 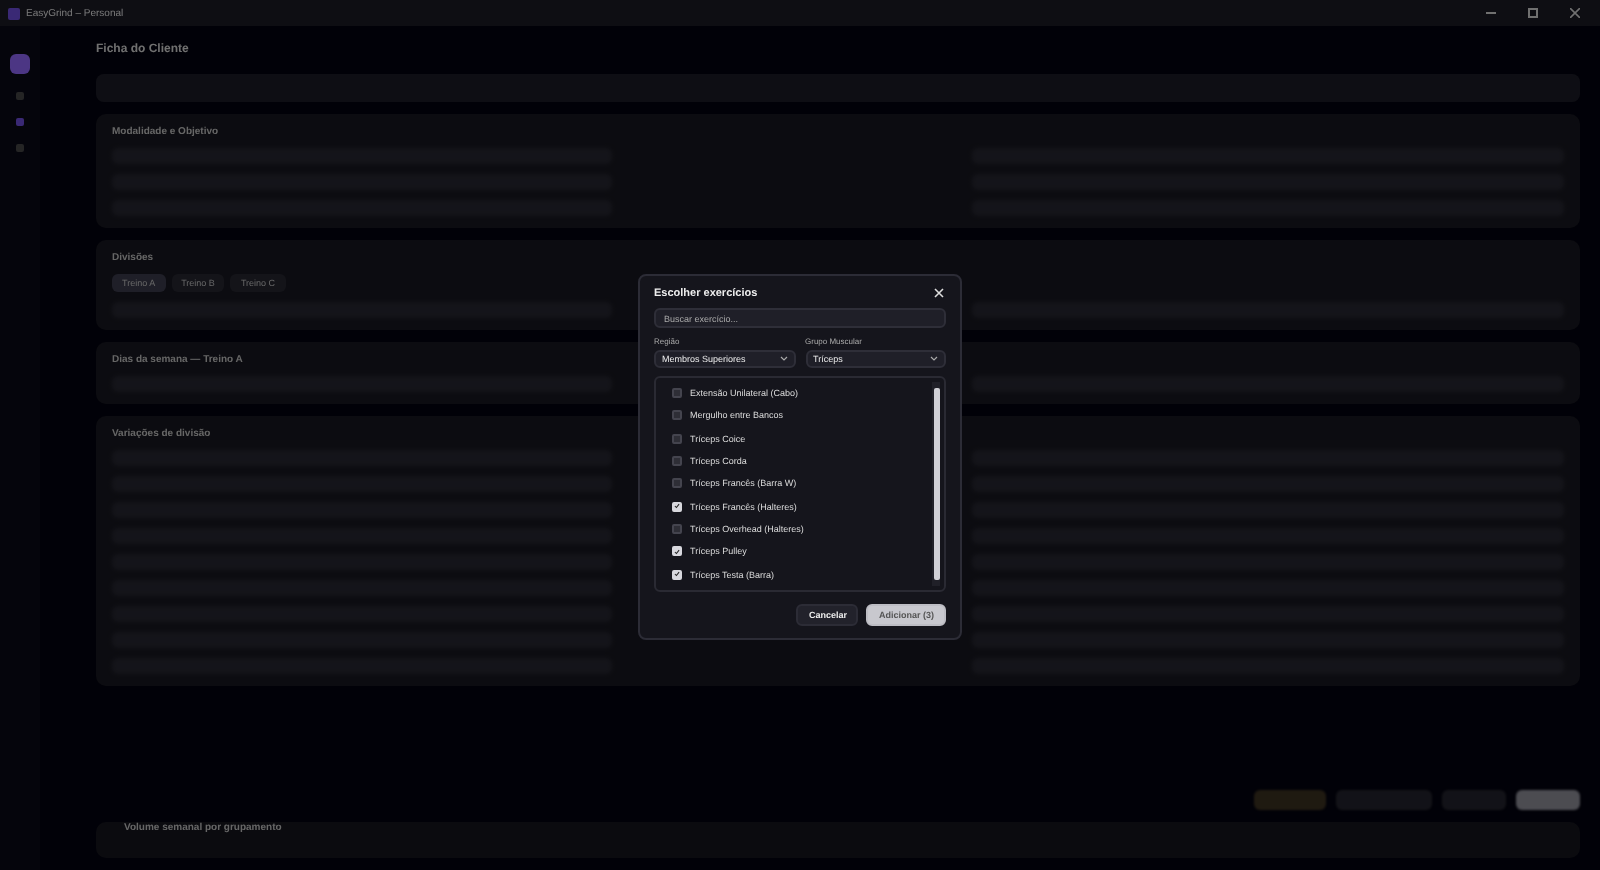 What do you see at coordinates (936, 484) in the screenshot?
I see `scrollbar` at bounding box center [936, 484].